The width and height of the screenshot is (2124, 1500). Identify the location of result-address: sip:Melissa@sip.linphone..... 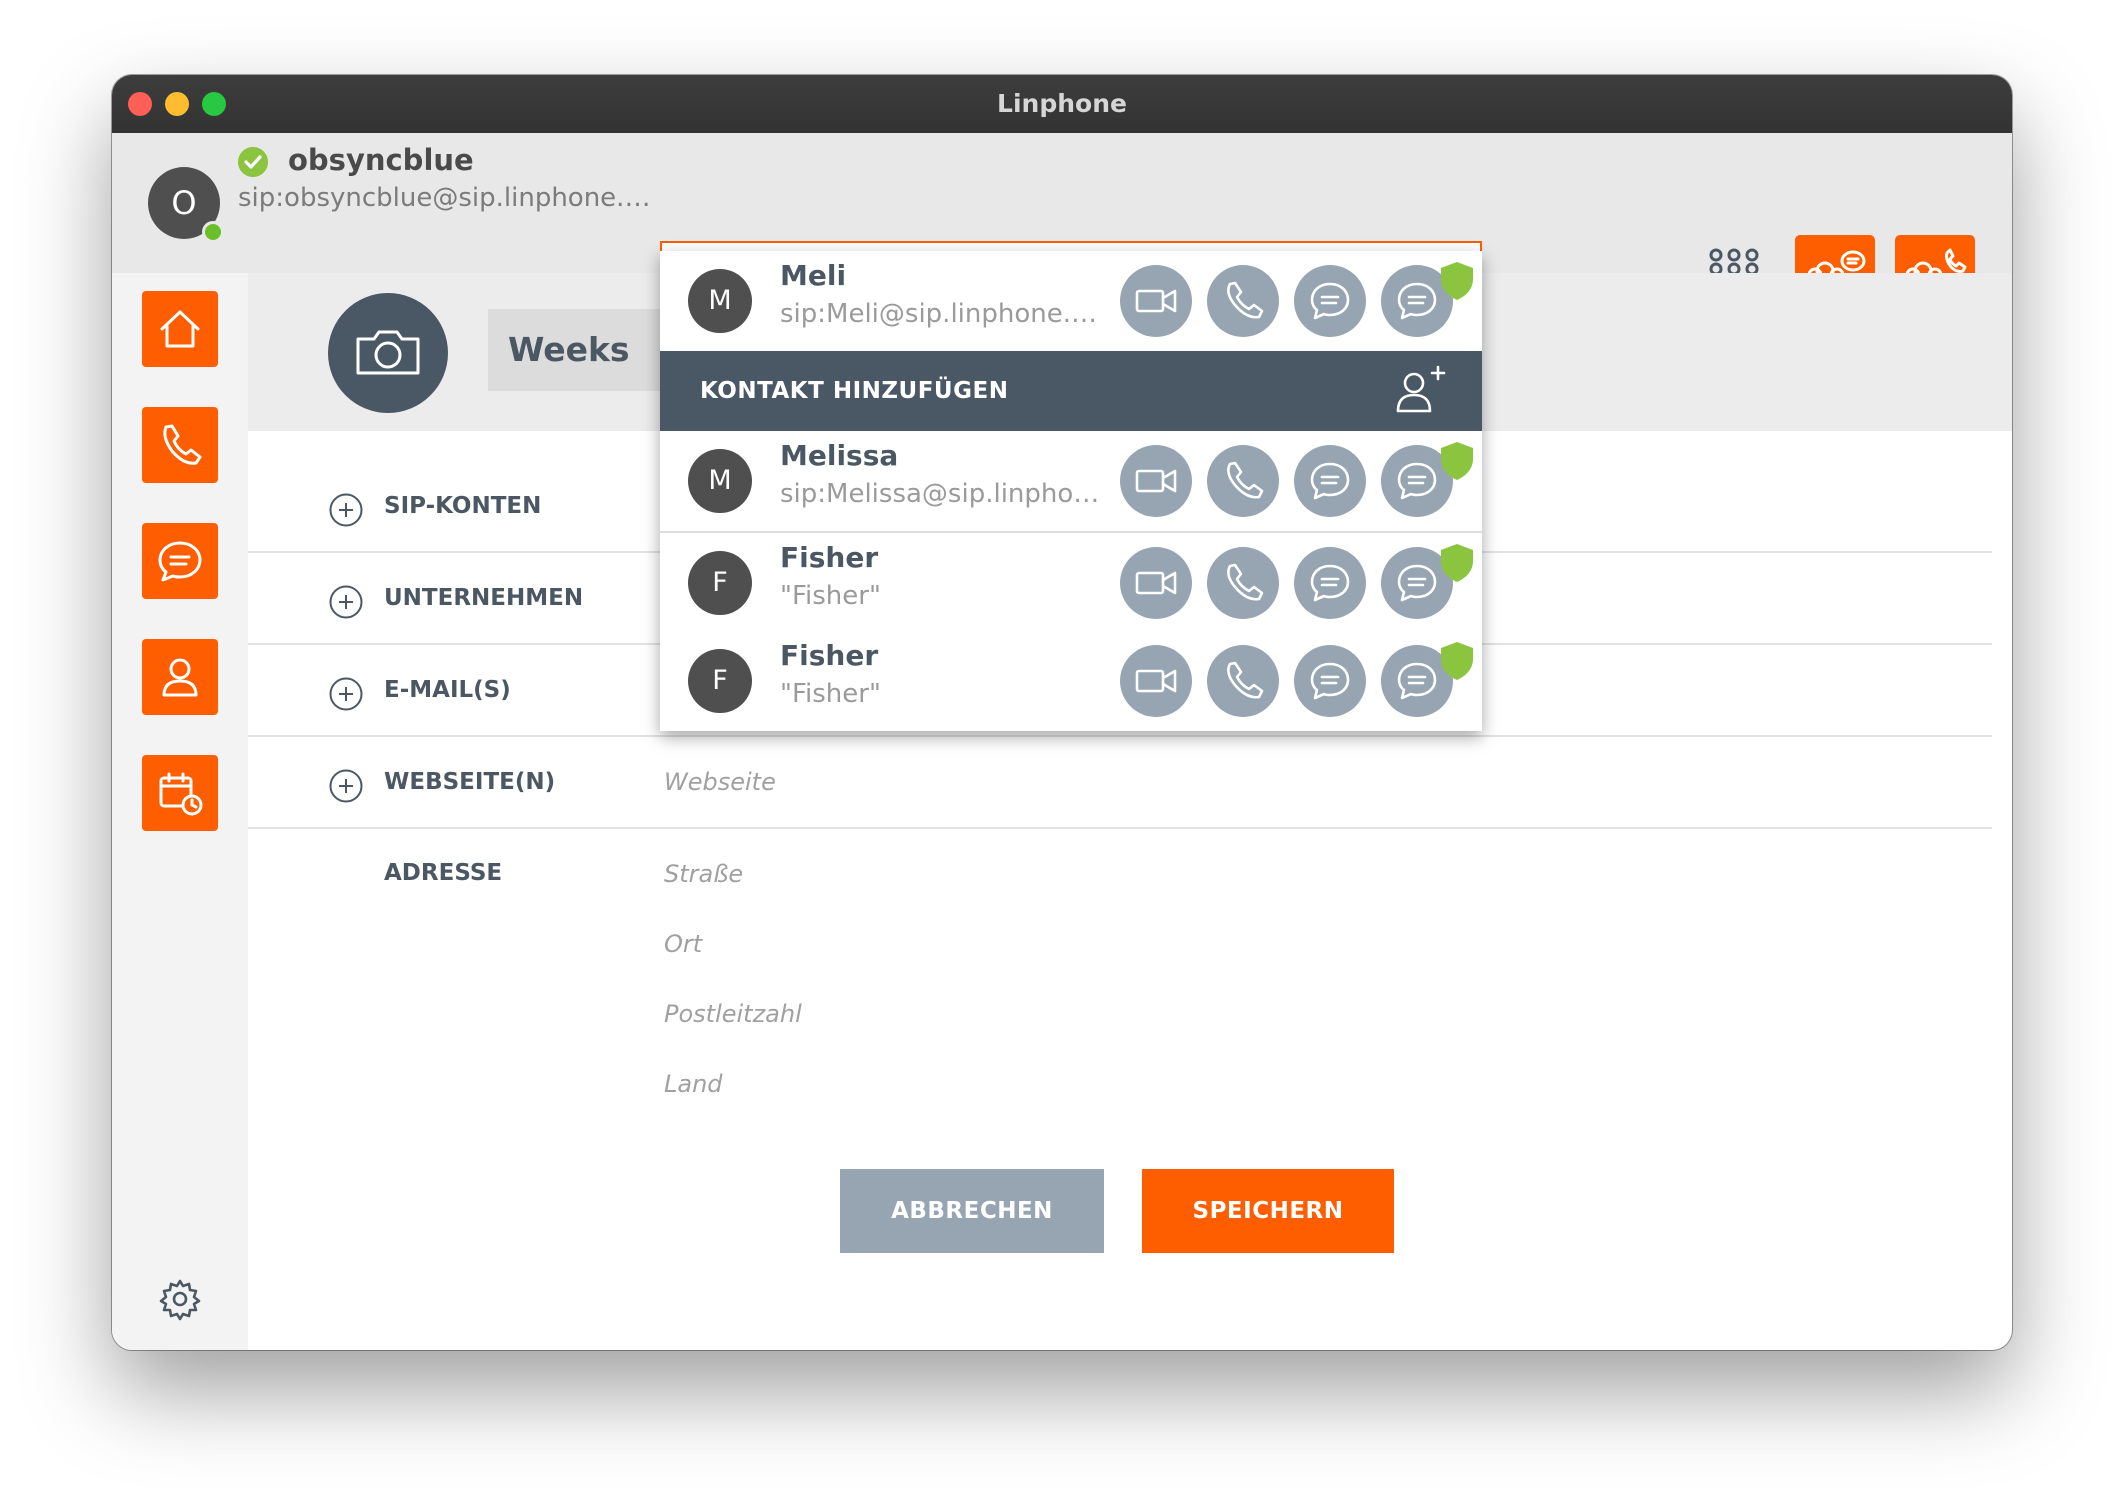
(945, 494).